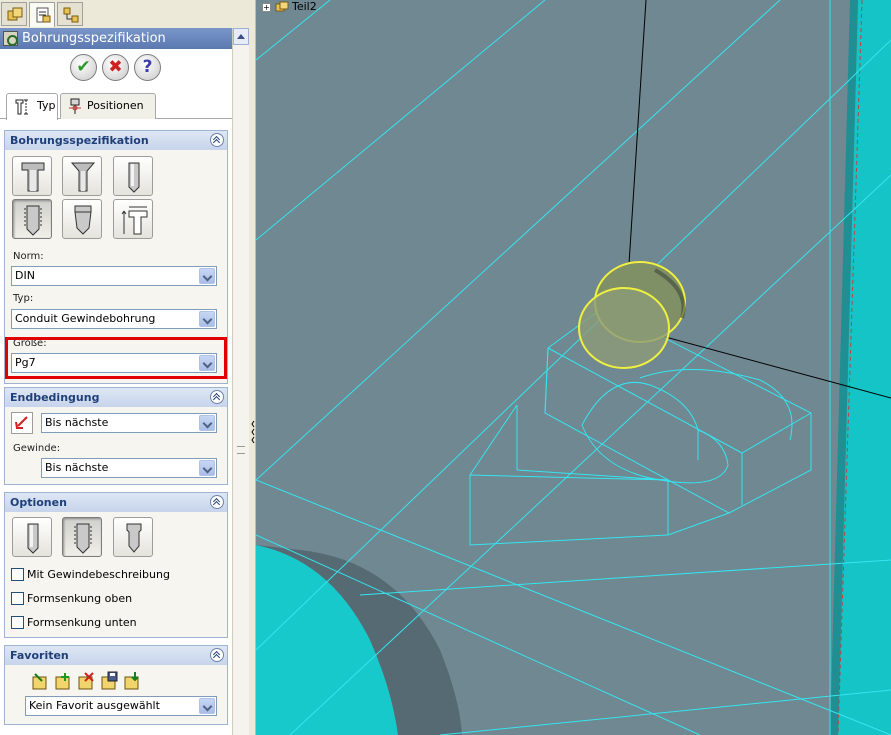  What do you see at coordinates (240, 381) in the screenshot?
I see `panel-scrollbar` at bounding box center [240, 381].